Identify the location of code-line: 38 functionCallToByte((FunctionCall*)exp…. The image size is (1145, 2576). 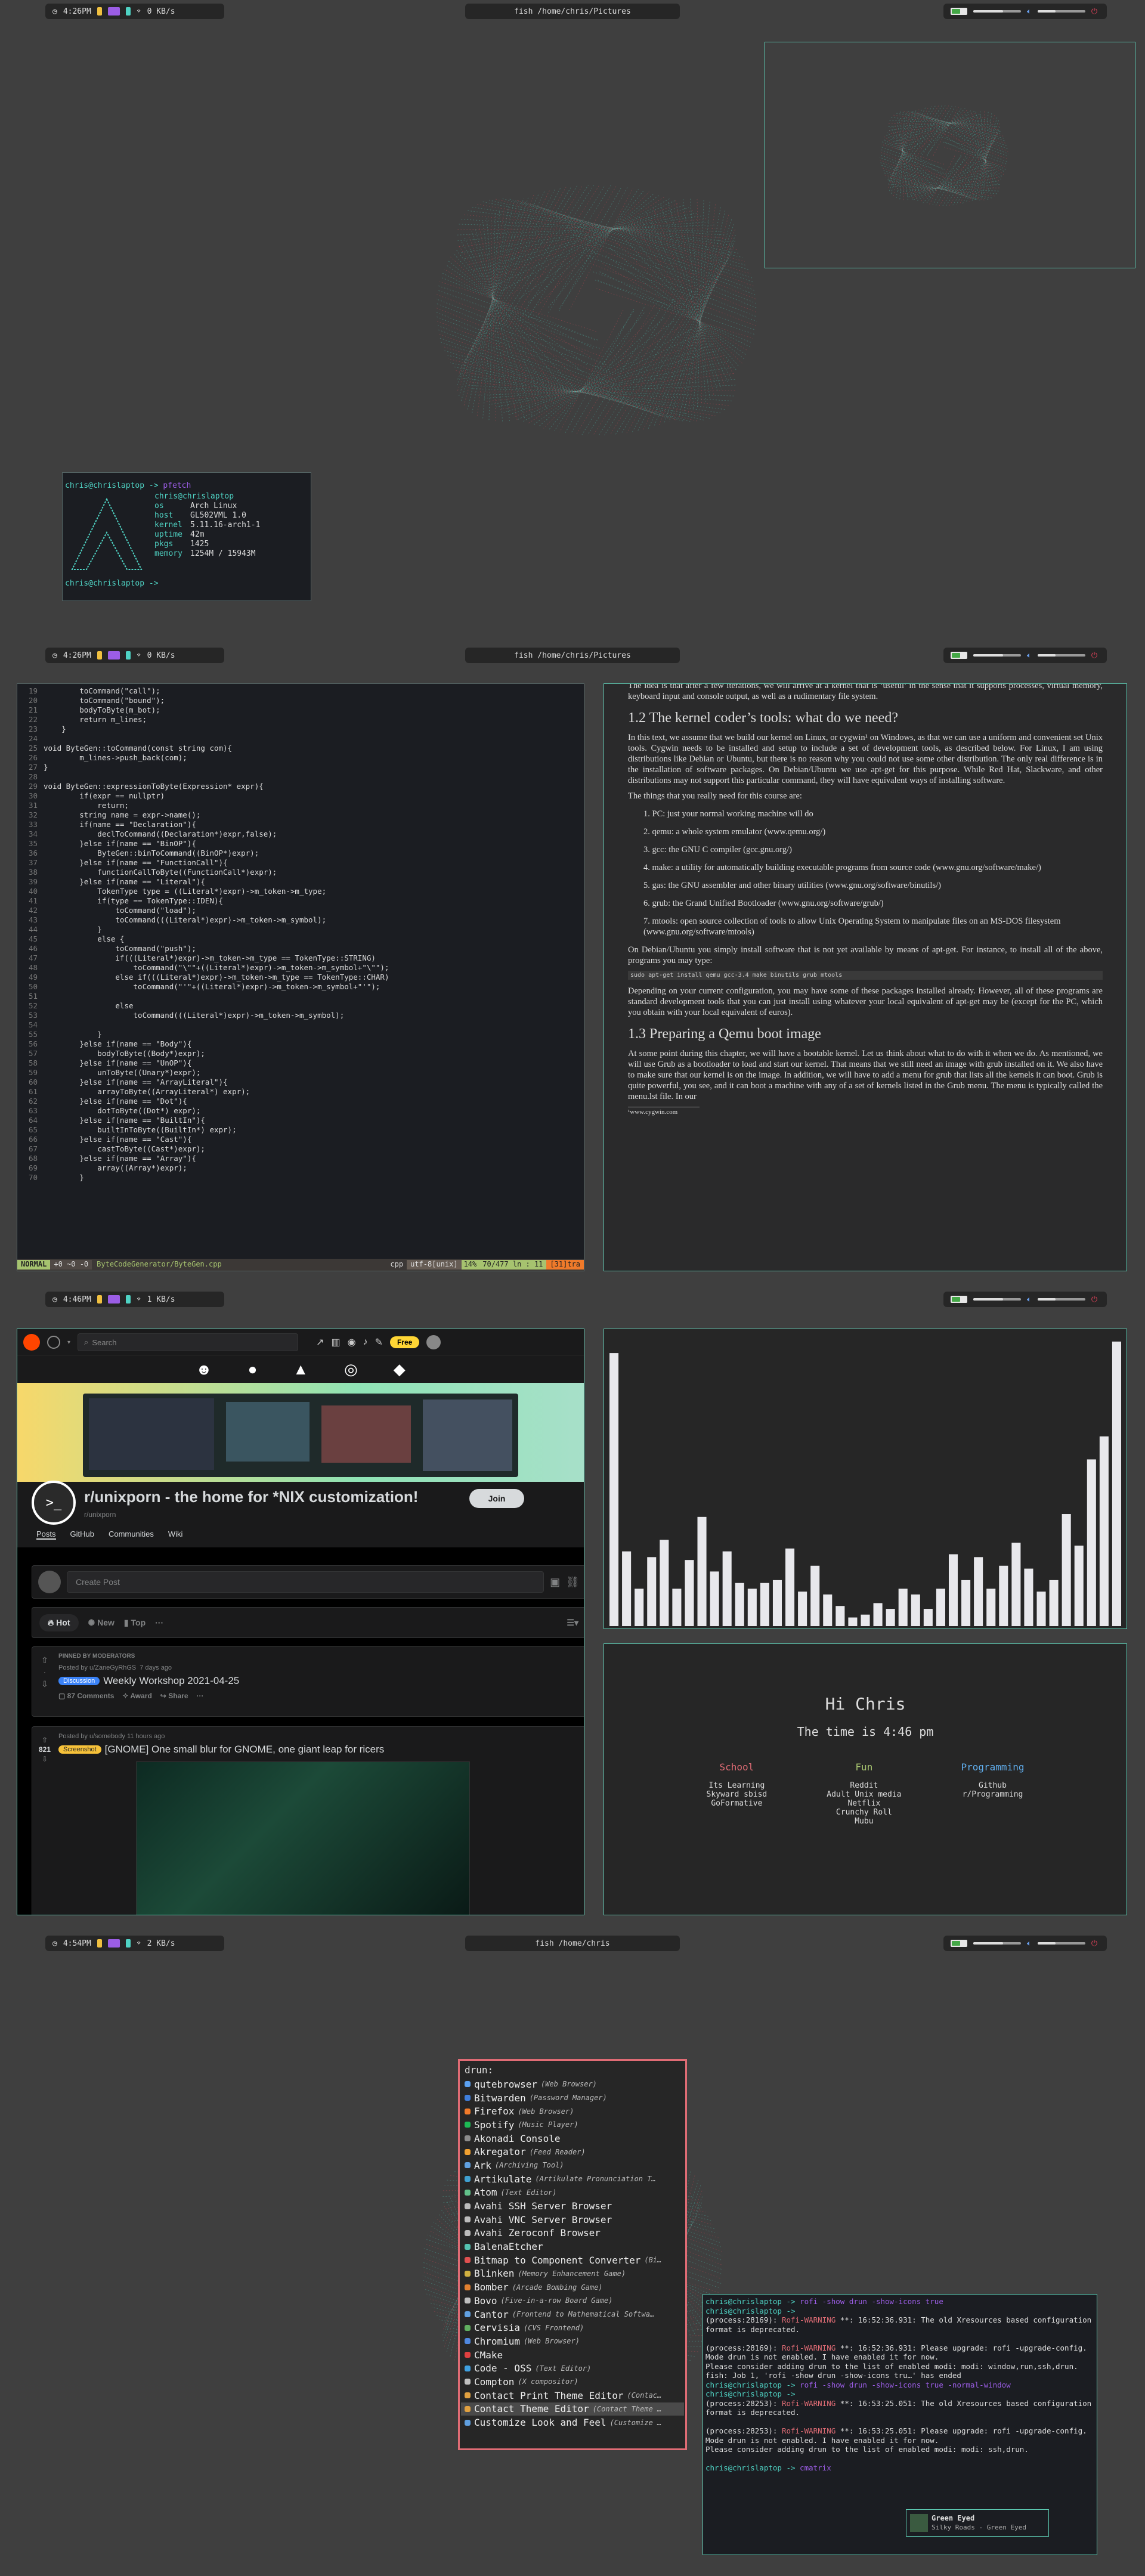
(300, 873).